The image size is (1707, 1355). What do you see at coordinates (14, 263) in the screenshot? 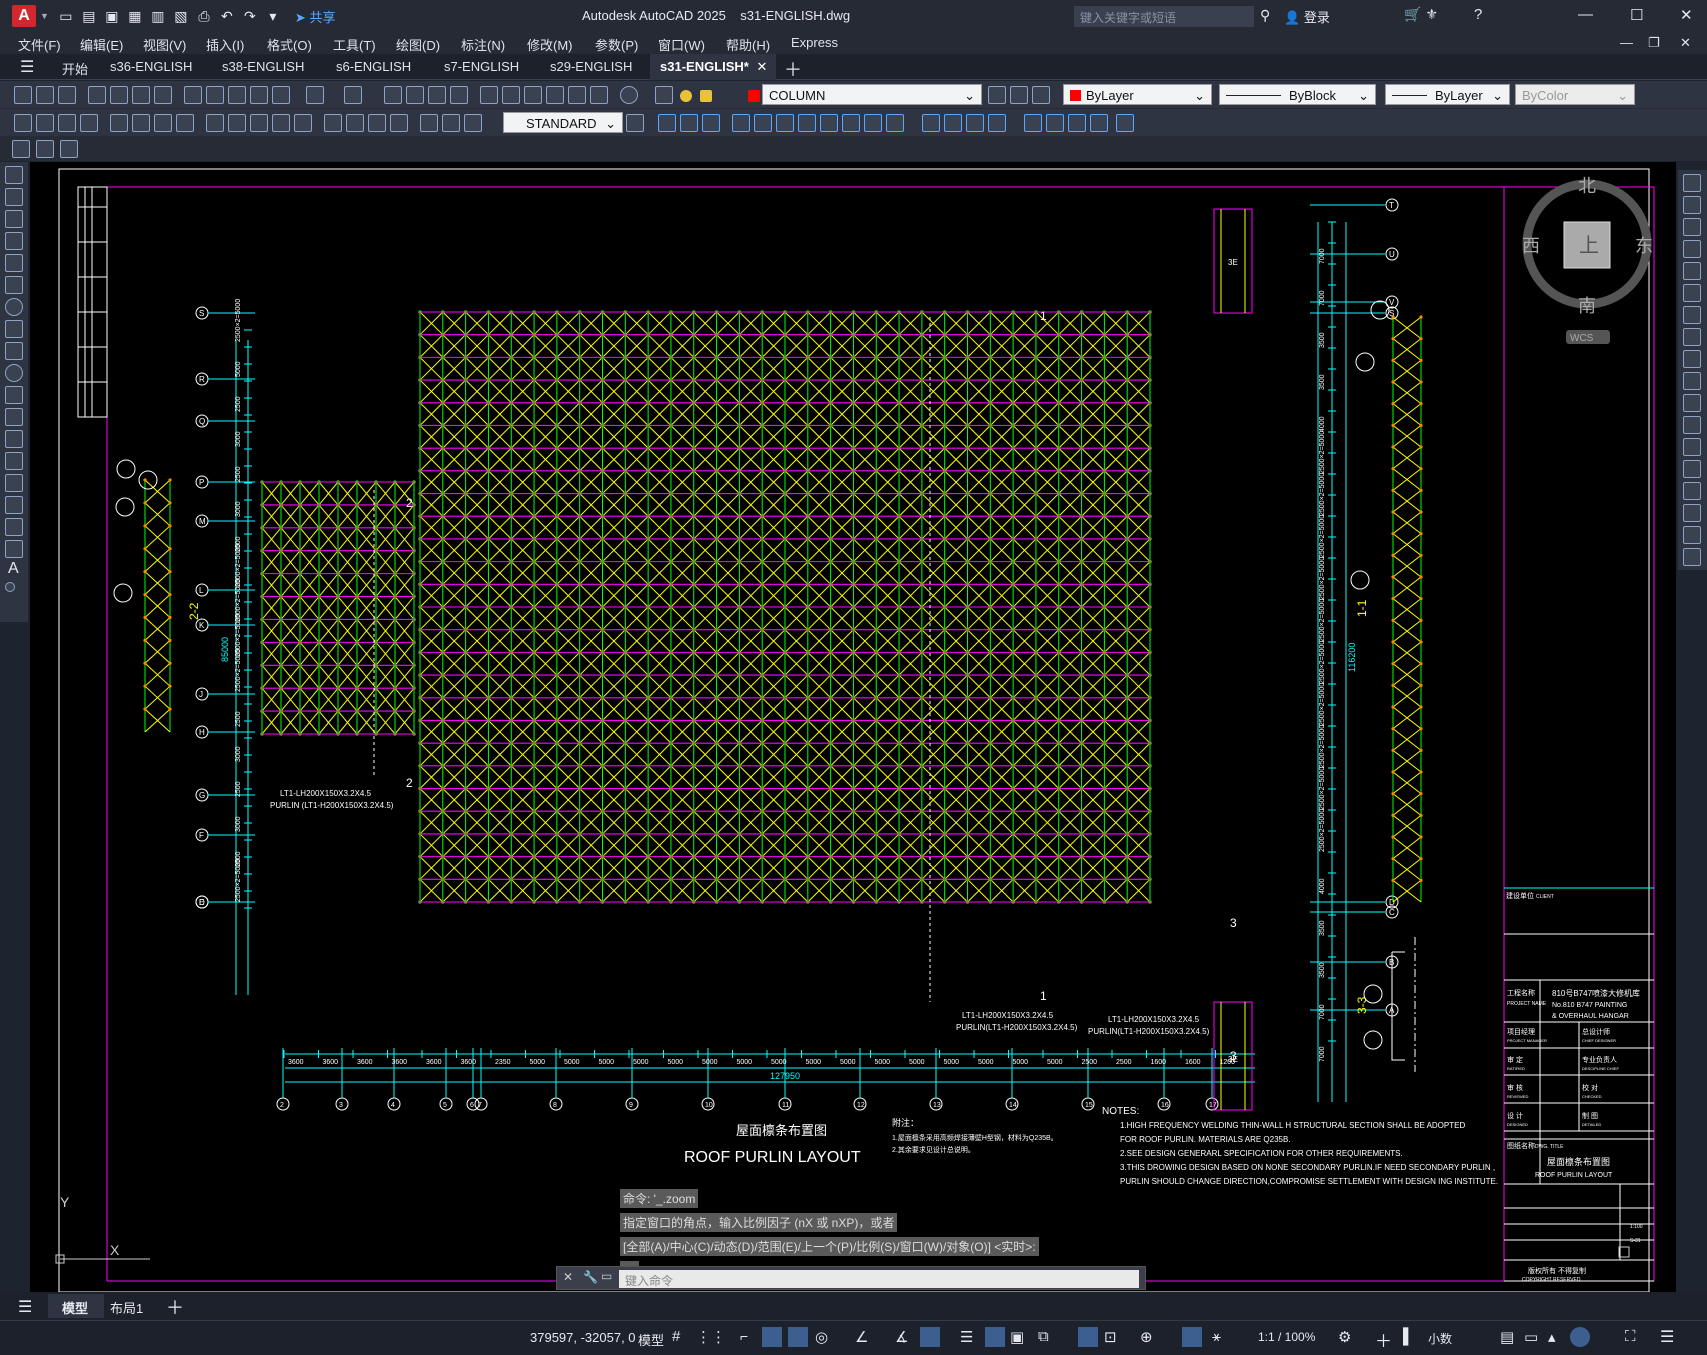
I see `rectangle-icon` at bounding box center [14, 263].